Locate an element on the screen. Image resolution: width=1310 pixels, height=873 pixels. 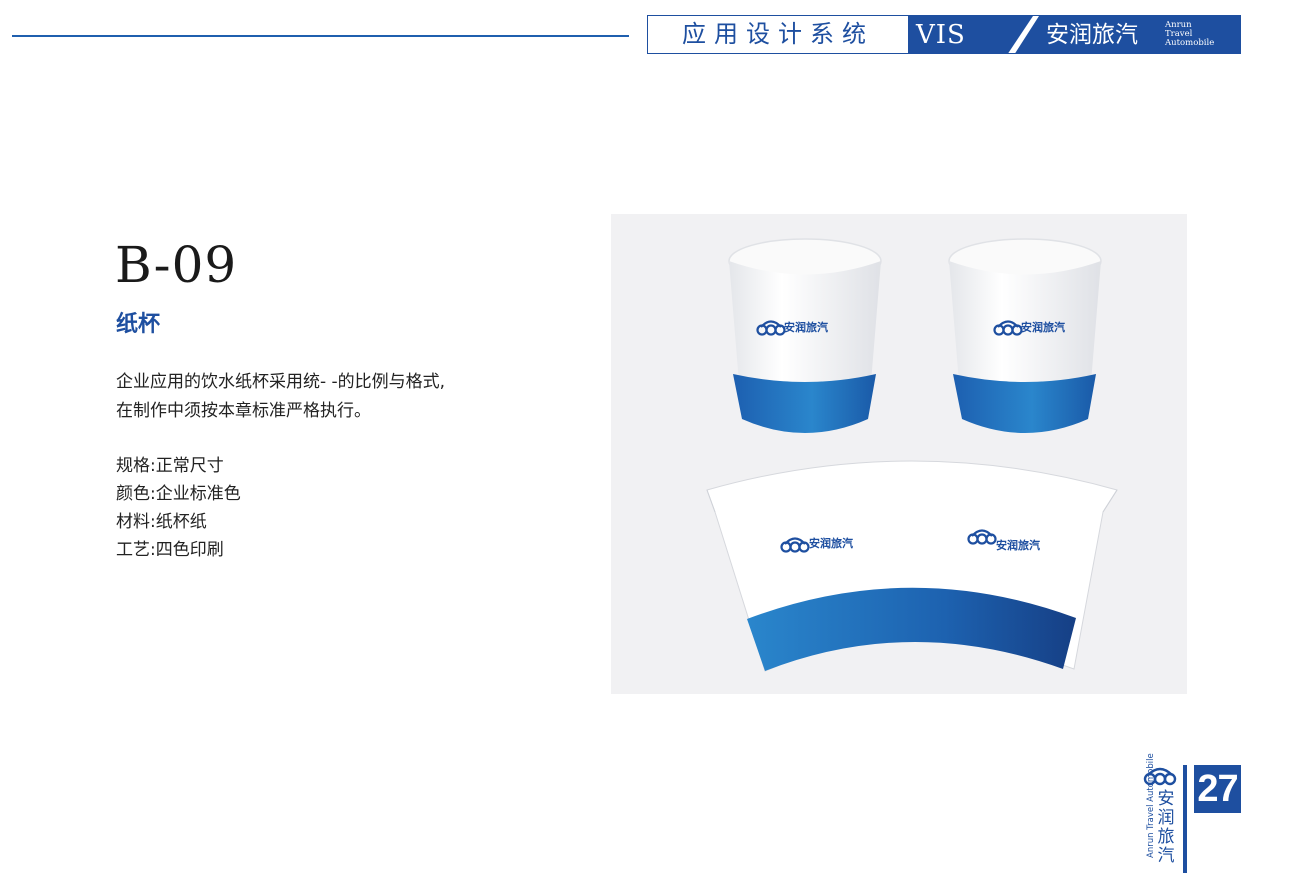
section-title: 应用设计系统 is located at coordinates (778, 34).